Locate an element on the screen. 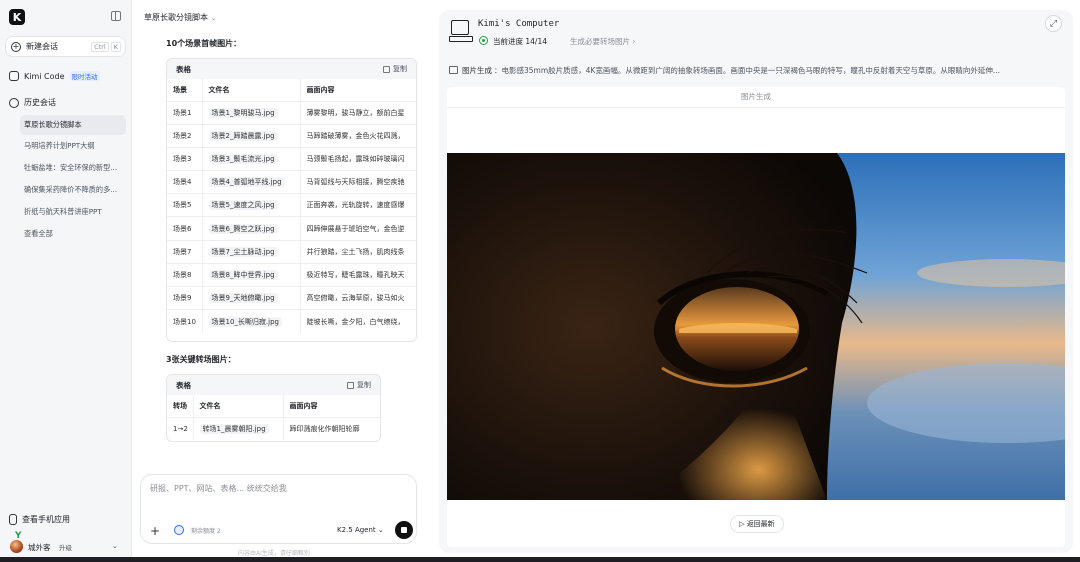 The width and height of the screenshot is (1080, 562). copy-icon is located at coordinates (350, 385).